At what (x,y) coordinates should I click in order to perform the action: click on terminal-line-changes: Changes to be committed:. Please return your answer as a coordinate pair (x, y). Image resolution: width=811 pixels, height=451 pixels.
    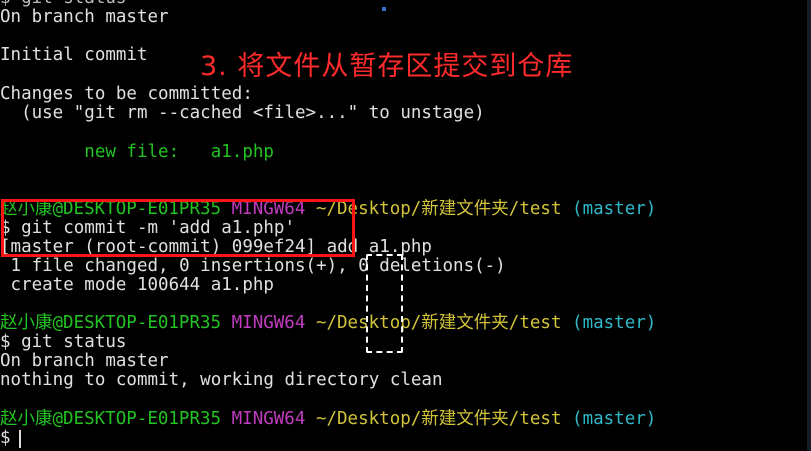
    Looking at the image, I should click on (126, 94).